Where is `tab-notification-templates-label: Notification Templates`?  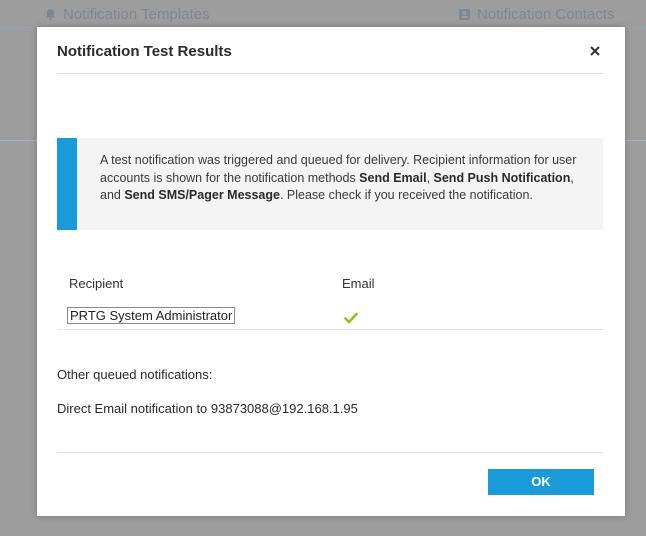 tab-notification-templates-label: Notification Templates is located at coordinates (136, 14).